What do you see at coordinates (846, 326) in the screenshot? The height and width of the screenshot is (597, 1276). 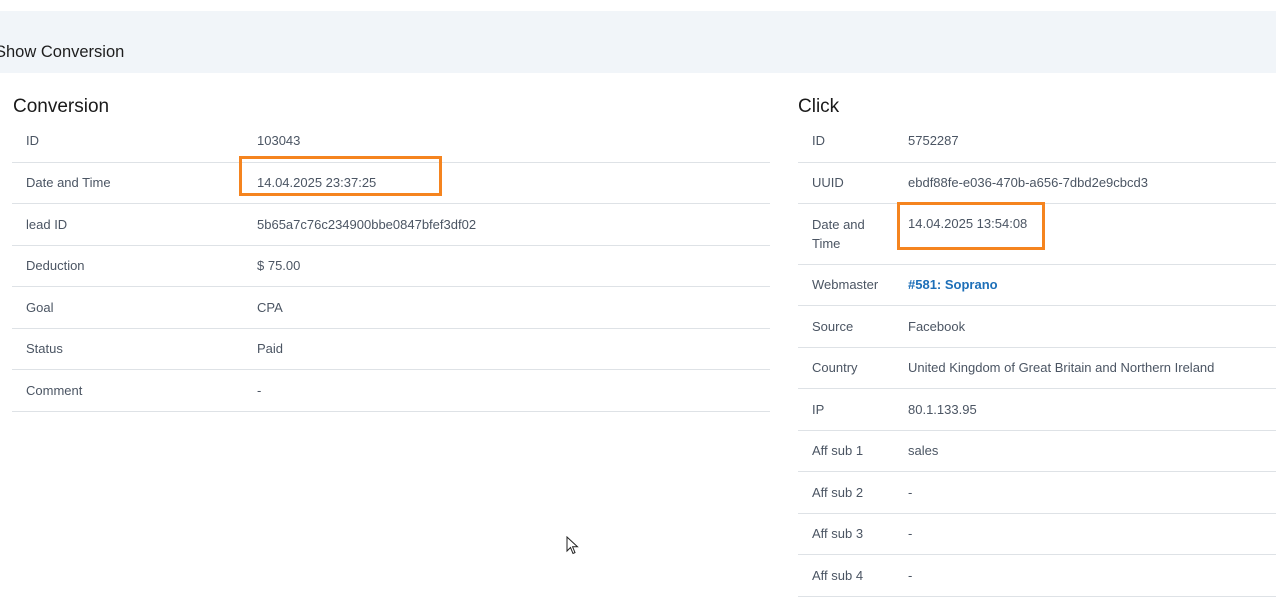 I see `field-label: Source` at bounding box center [846, 326].